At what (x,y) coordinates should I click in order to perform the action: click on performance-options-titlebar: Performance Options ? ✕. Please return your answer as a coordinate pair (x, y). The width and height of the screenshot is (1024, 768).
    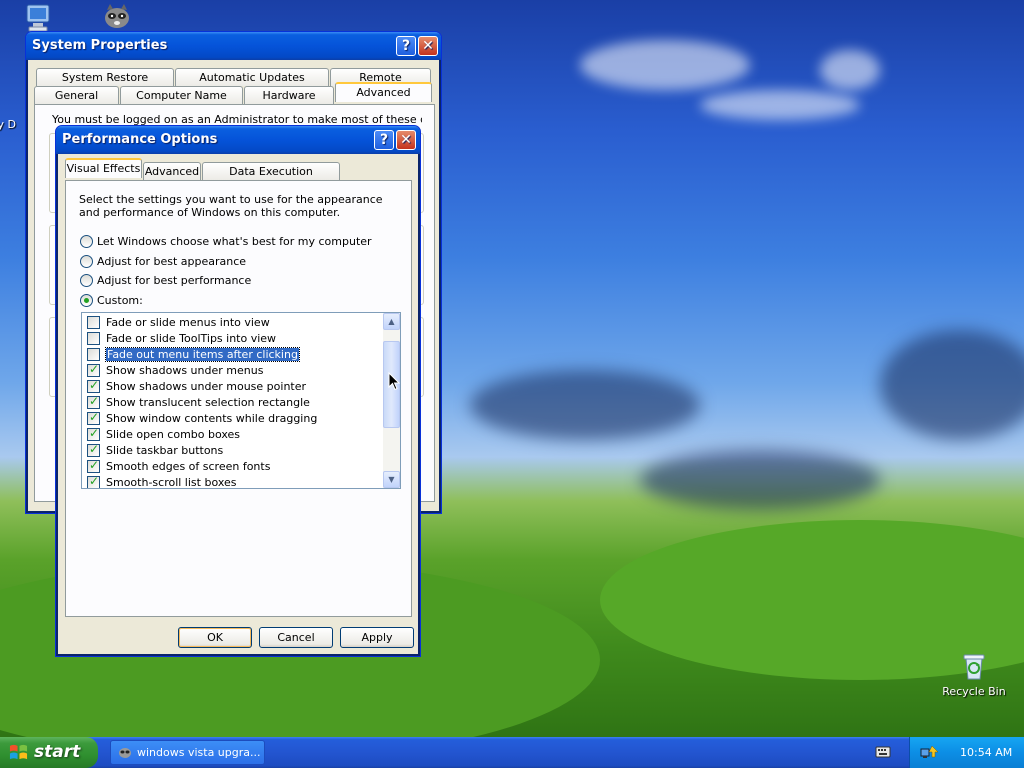
    Looking at the image, I should click on (238, 140).